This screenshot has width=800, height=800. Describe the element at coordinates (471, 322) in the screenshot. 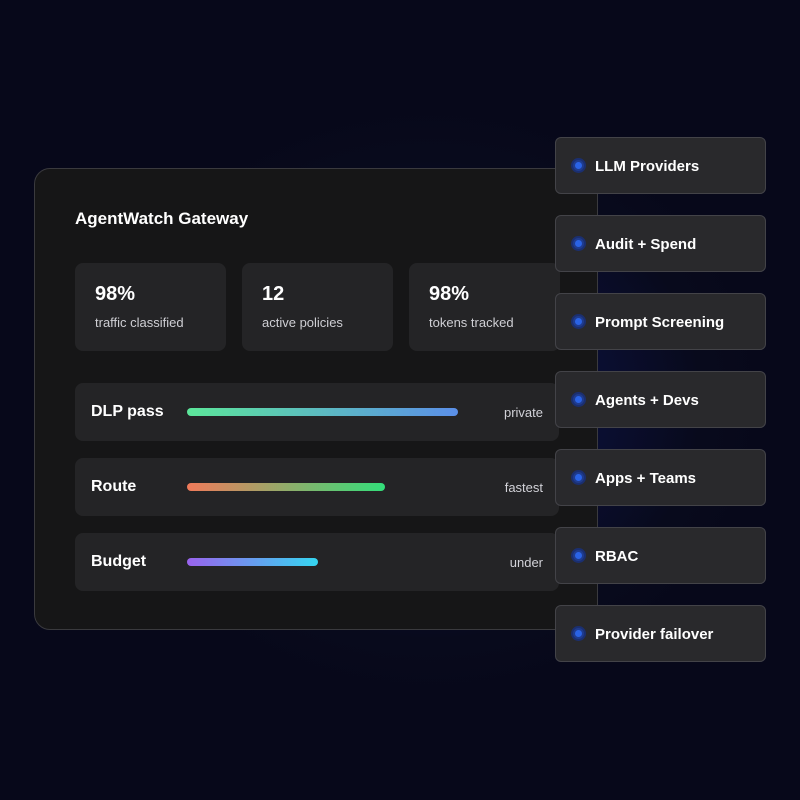

I see `stat-label: tokens tracked` at that location.